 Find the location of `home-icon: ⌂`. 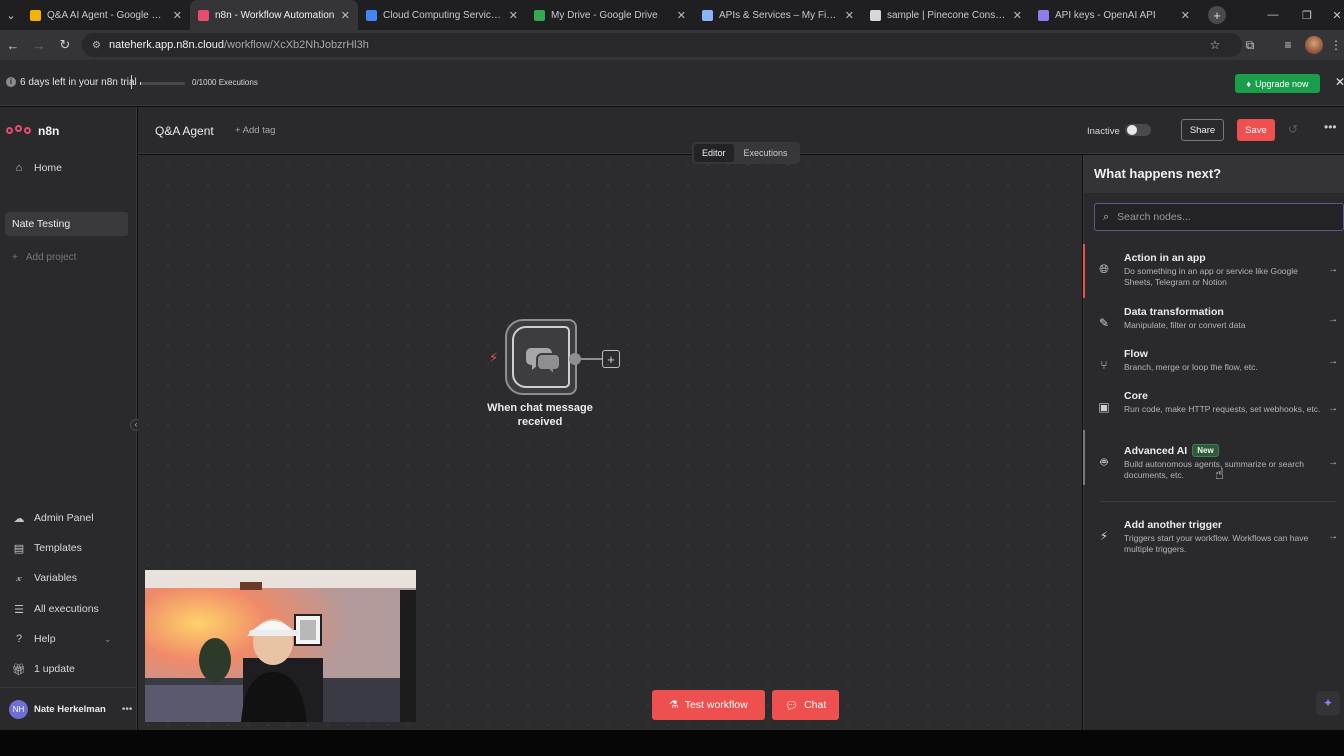

home-icon: ⌂ is located at coordinates (19, 168).